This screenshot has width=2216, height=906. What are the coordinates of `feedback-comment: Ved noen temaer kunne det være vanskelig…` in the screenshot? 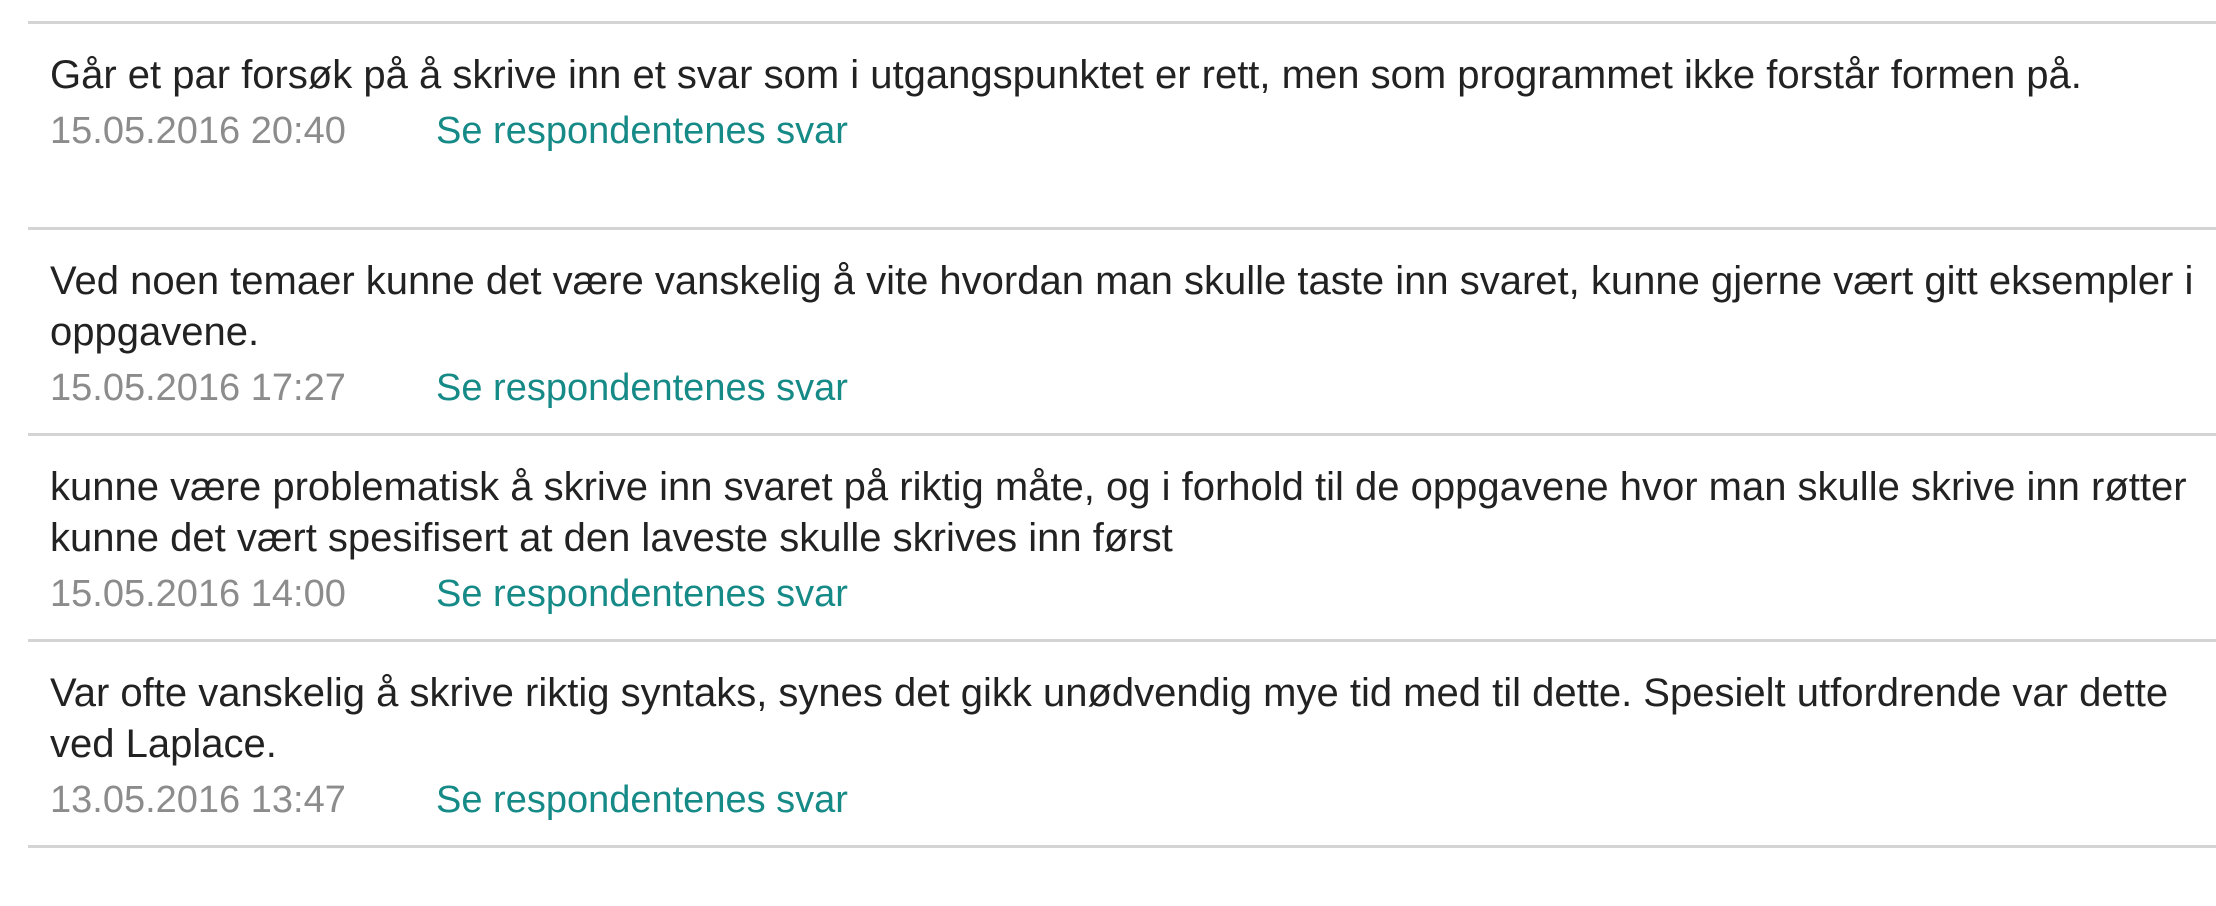 It's located at (1122, 306).